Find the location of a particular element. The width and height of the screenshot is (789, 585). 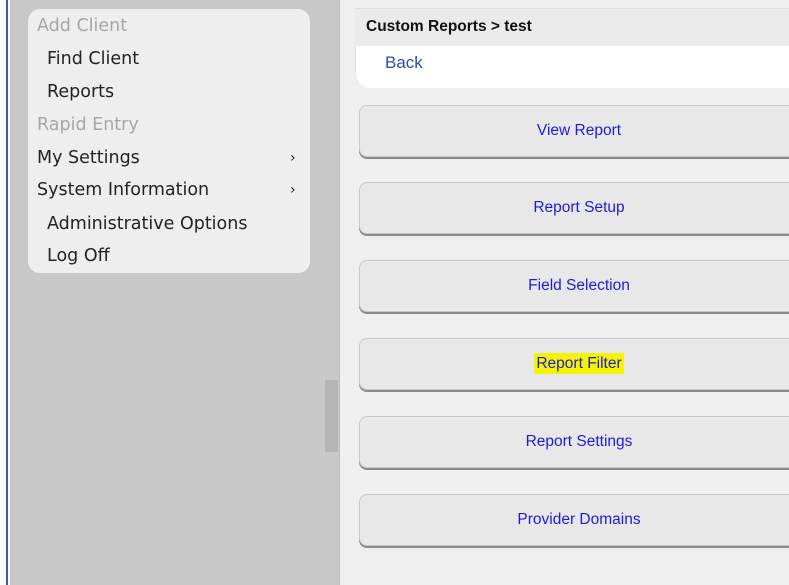

report-filter-button: Report Filter is located at coordinates (574, 364).